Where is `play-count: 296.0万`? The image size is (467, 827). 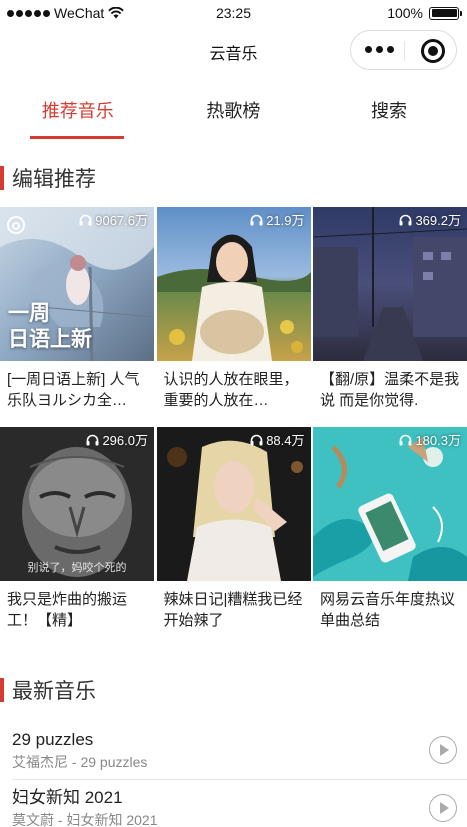
play-count: 296.0万 is located at coordinates (117, 439).